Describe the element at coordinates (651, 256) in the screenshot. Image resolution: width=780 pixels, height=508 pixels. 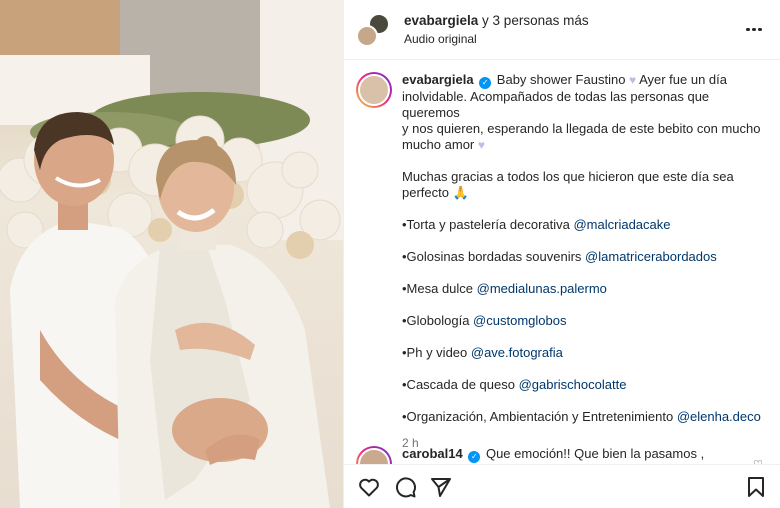
I see `mention-link: @lamatricerabordados` at that location.